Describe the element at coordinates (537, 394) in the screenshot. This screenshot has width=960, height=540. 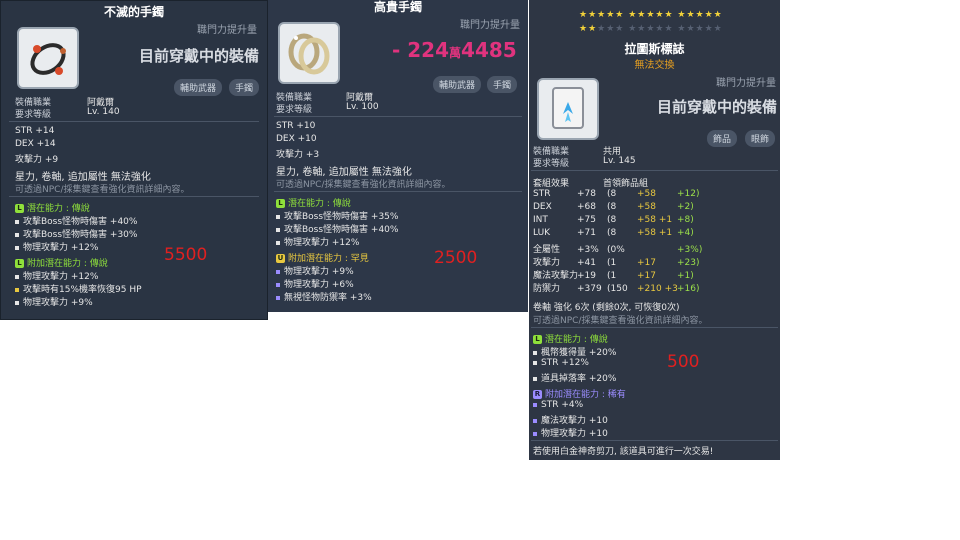
I see `rare-badge-icon: R` at that location.